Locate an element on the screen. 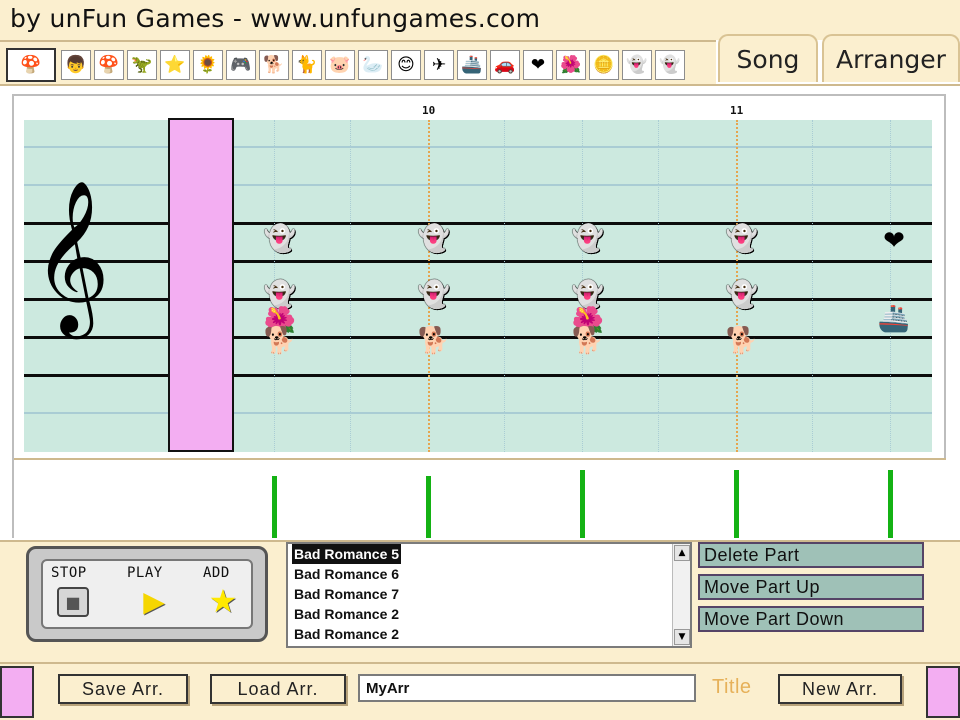 Image resolution: width=960 pixels, height=720 pixels. heart-note-icon: ❤ is located at coordinates (894, 241).